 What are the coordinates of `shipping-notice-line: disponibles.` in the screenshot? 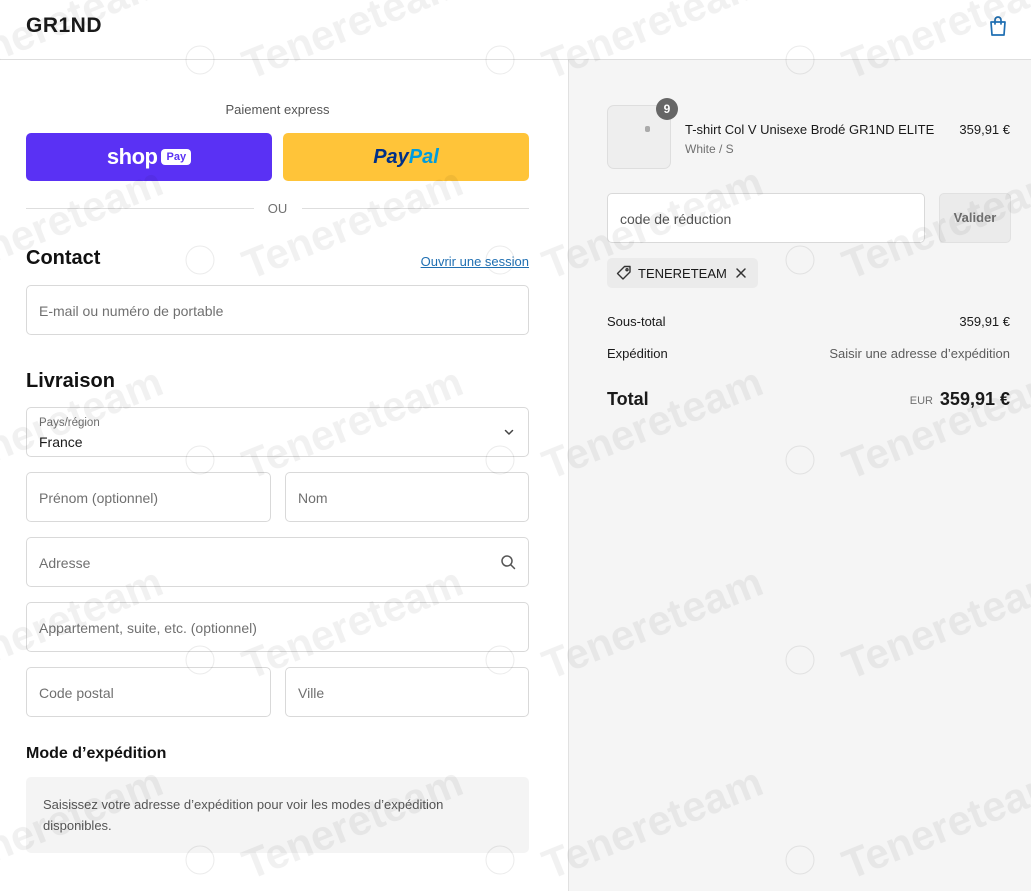 It's located at (77, 825).